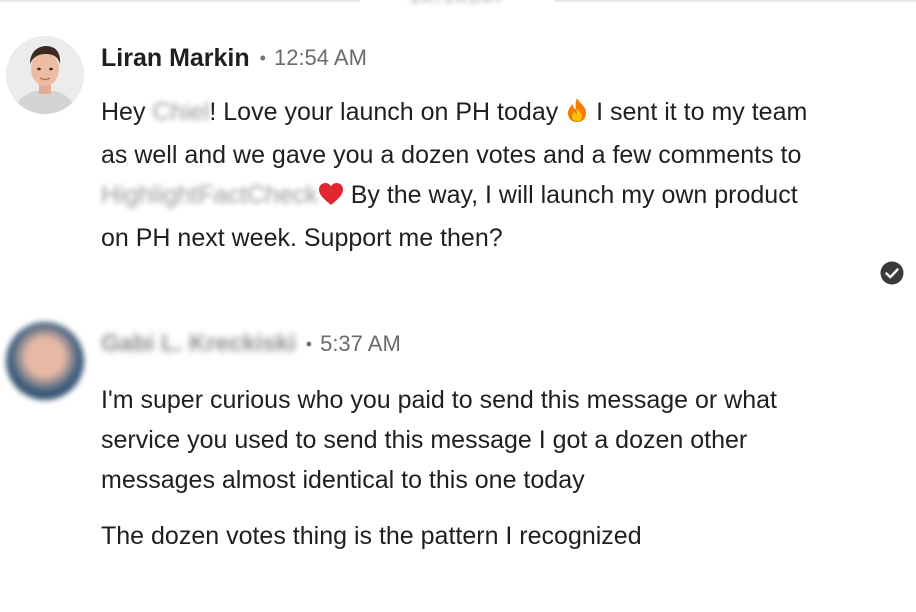 This screenshot has height=612, width=916. I want to click on sender-name-redacted: Gabi L. Kreckiski, so click(198, 344).